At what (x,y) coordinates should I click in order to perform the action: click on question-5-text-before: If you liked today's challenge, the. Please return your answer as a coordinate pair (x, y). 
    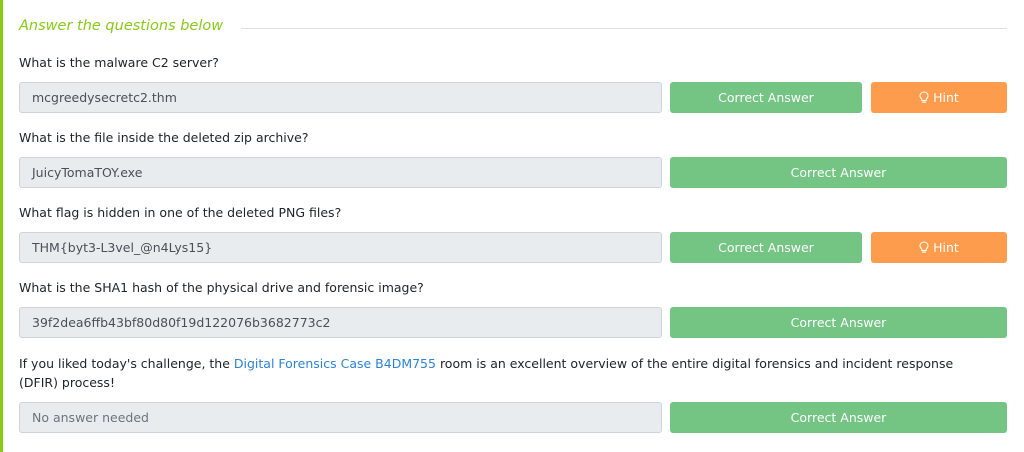
    Looking at the image, I should click on (126, 363).